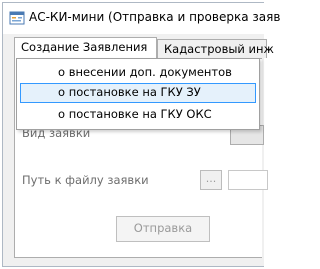 The height and width of the screenshot is (269, 320). I want to click on tab-strip: Создание Заявления Кадастровый инж, so click(144, 48).